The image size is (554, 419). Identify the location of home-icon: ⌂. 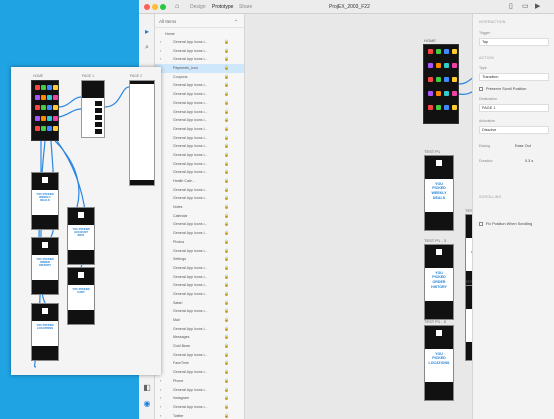
(177, 7).